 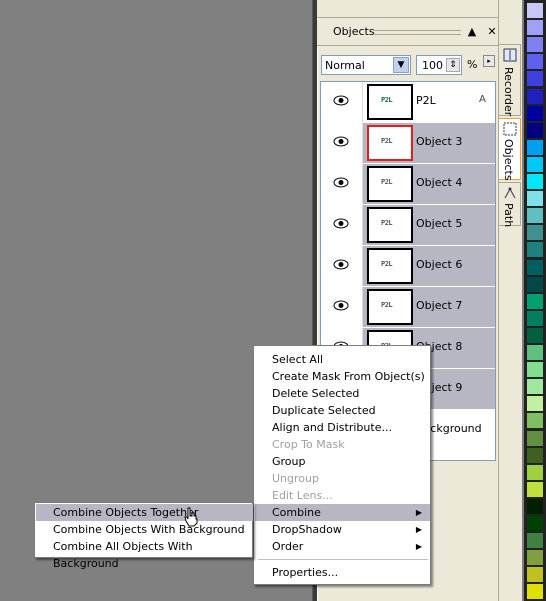 I want to click on menu-item-create-mask: Create Mask From Object(s), so click(x=342, y=376).